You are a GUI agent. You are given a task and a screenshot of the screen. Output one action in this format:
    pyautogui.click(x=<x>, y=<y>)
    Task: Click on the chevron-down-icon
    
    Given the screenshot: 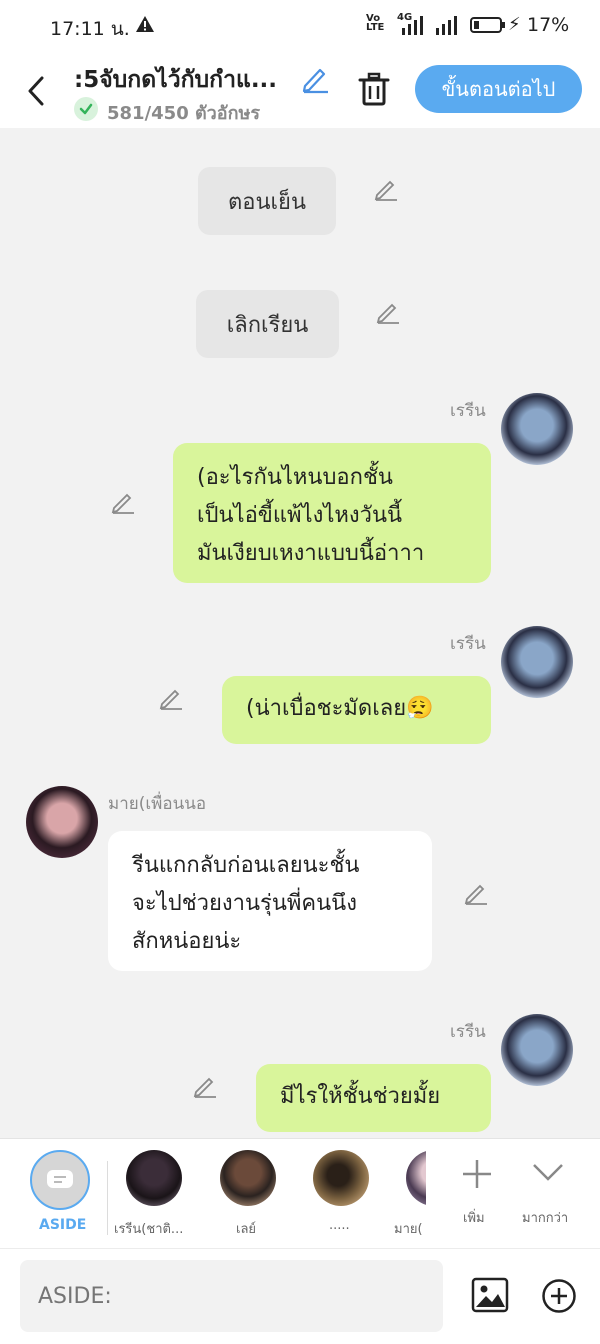 What is the action you would take?
    pyautogui.click(x=548, y=1172)
    